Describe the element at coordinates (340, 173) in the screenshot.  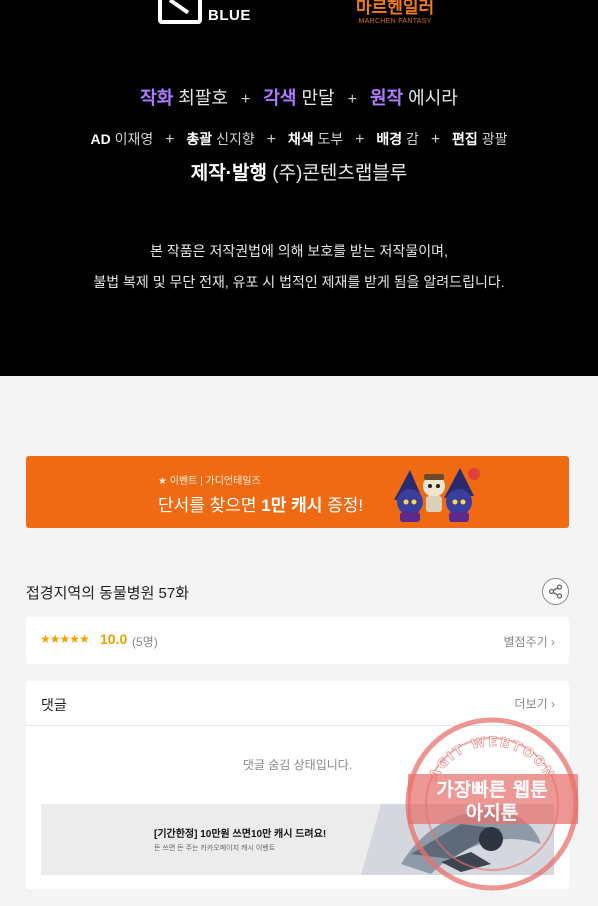
I see `credit-name: (주)콘텐츠랩블루` at that location.